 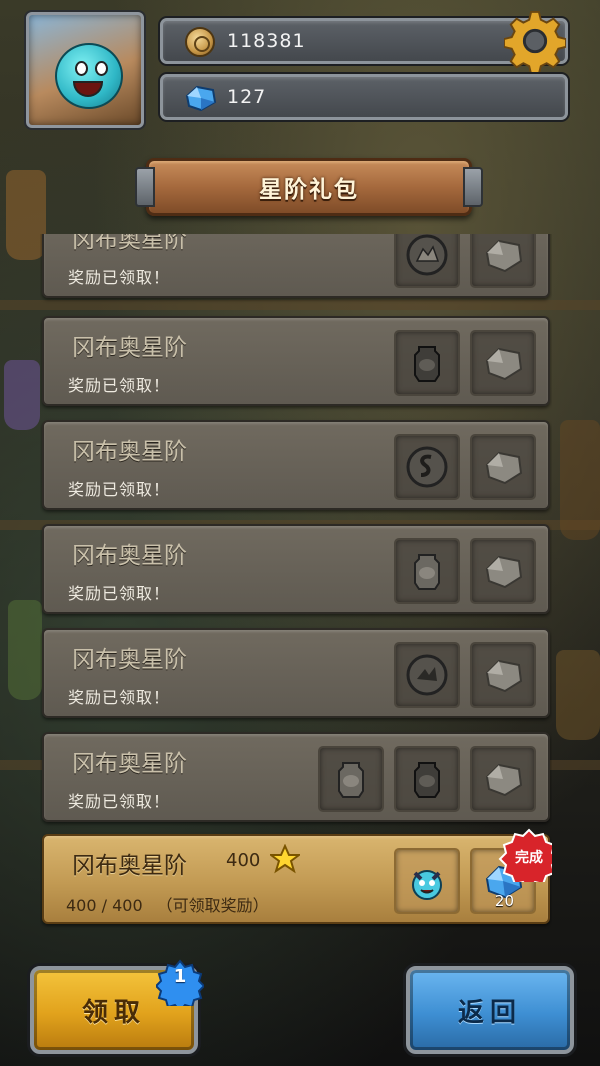 What do you see at coordinates (427, 885) in the screenshot?
I see `gumball-character-icon` at bounding box center [427, 885].